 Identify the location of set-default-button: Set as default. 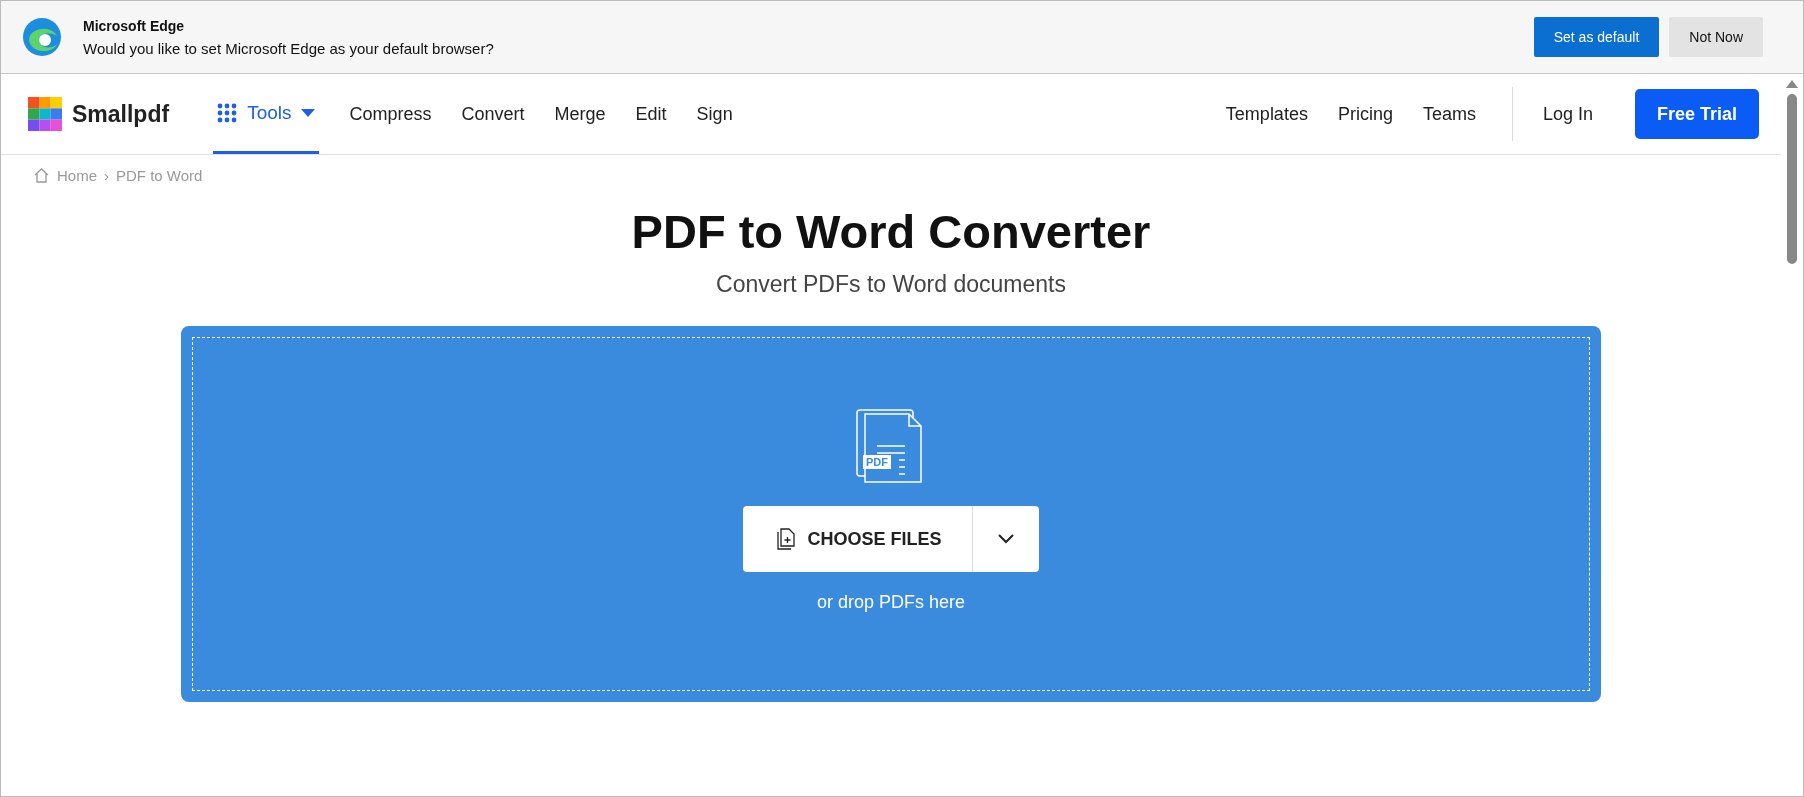
(1596, 37).